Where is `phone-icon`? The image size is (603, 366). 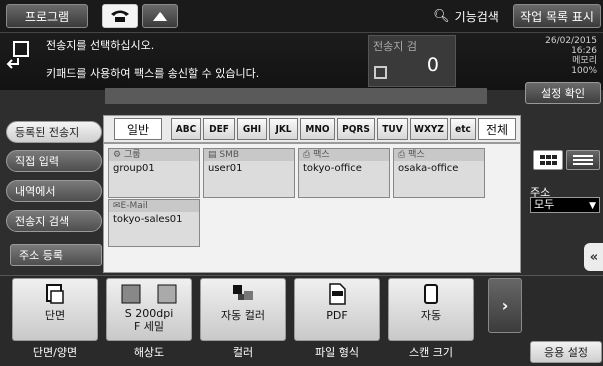
phone-icon is located at coordinates (120, 16).